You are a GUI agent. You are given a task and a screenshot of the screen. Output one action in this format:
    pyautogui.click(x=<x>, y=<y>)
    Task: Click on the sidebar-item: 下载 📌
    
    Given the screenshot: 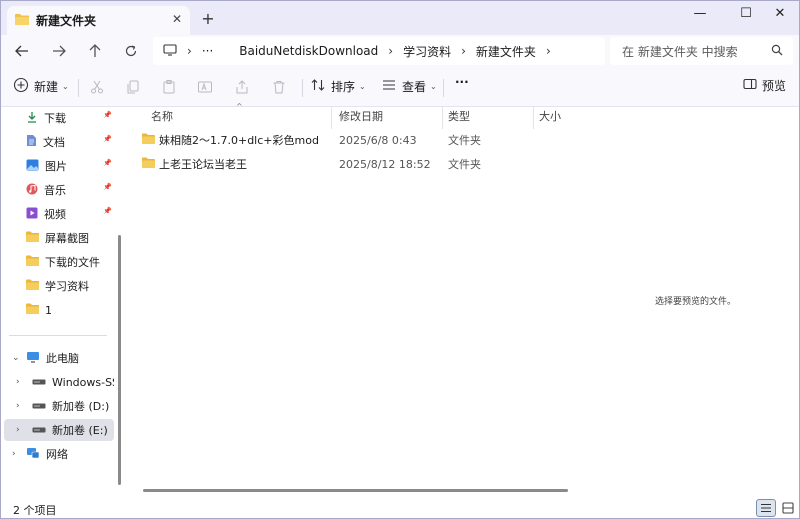 What is the action you would take?
    pyautogui.click(x=59, y=118)
    